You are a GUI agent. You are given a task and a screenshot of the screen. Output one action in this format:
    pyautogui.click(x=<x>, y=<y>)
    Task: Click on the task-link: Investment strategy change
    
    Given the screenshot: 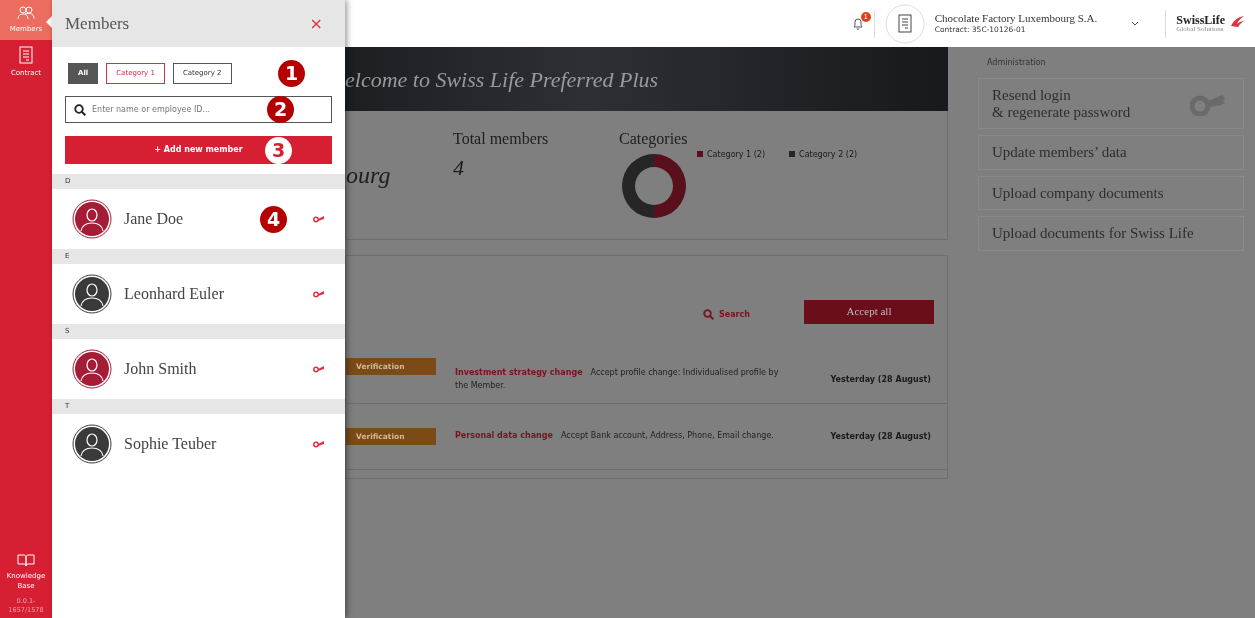 What is the action you would take?
    pyautogui.click(x=519, y=372)
    